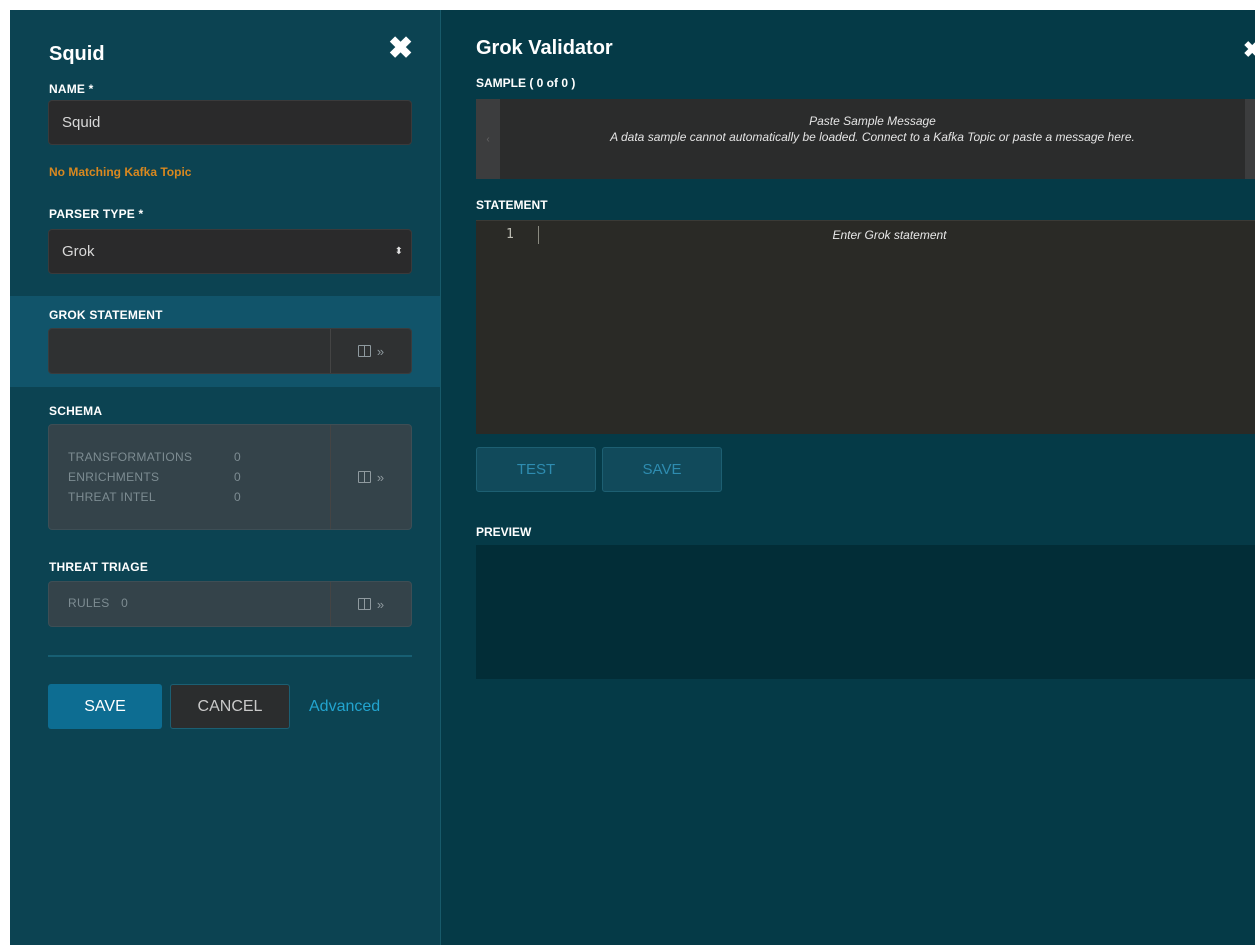  Describe the element at coordinates (526, 83) in the screenshot. I see `sample-label: SAMPLE ( 0 of 0 )` at that location.